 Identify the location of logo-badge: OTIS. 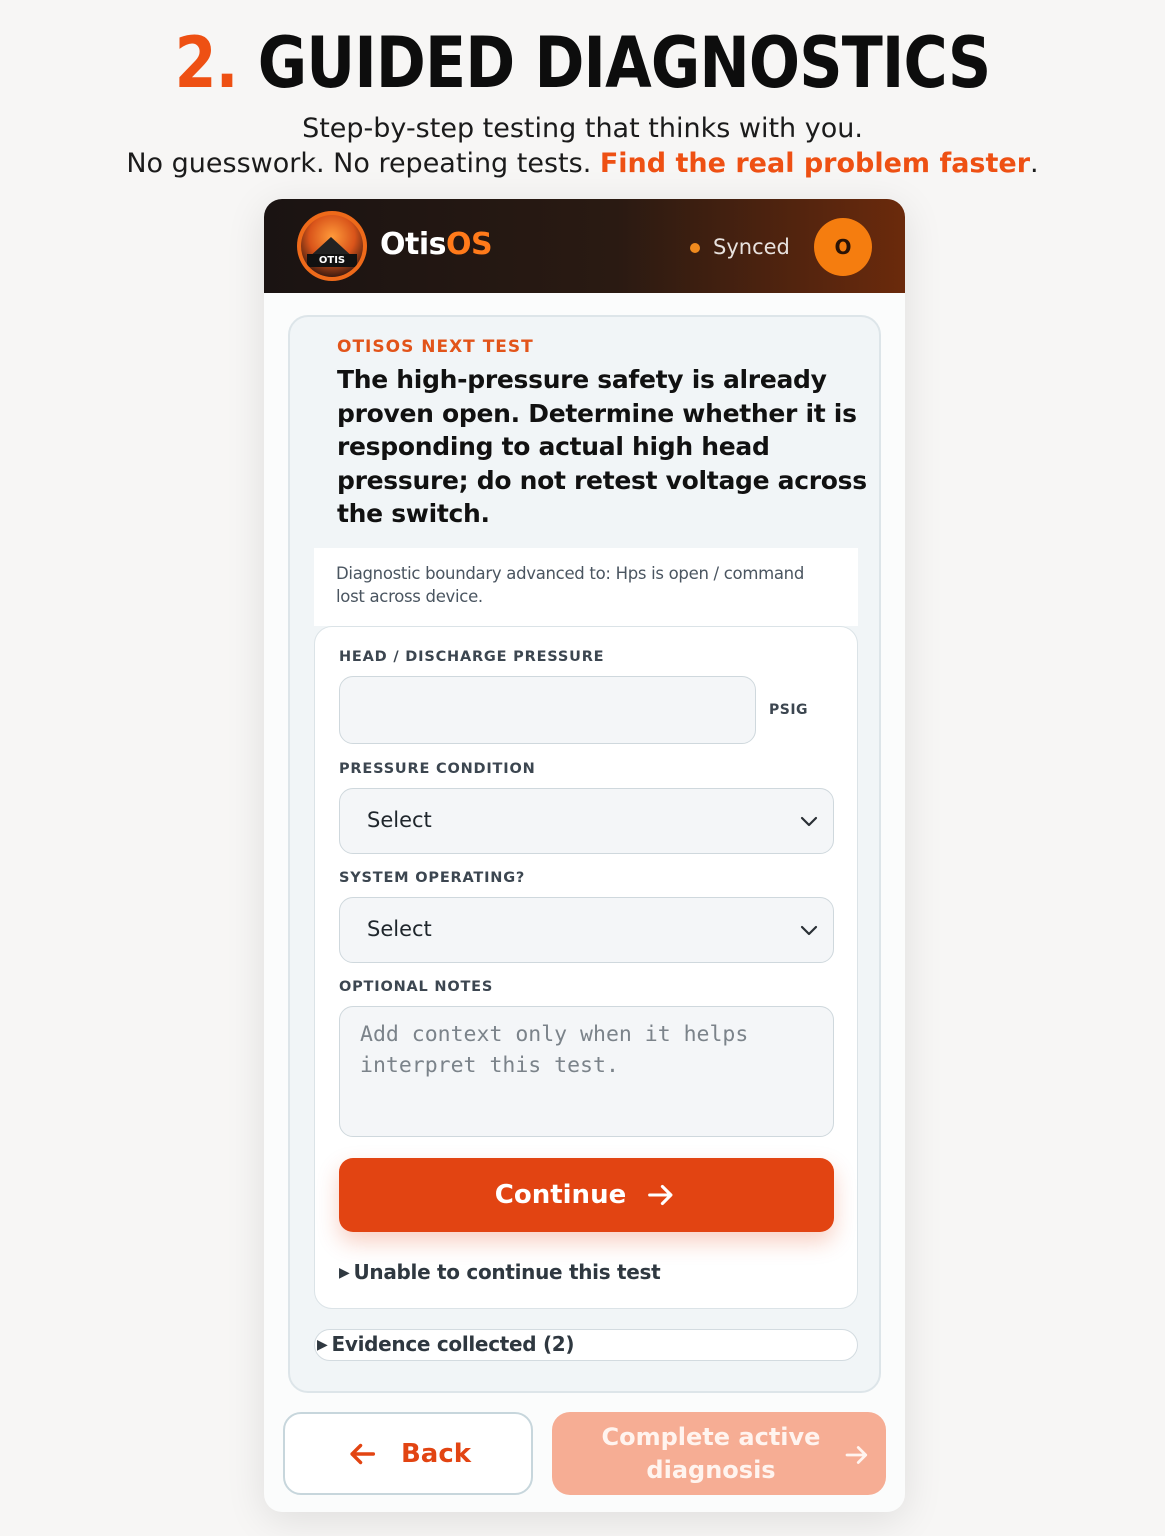
(332, 246).